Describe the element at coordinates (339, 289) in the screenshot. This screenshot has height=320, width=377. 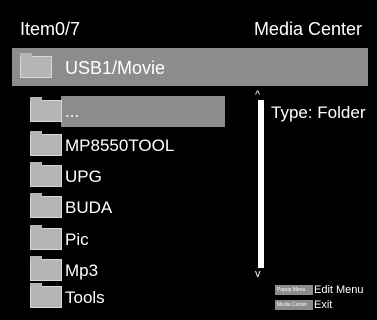
I see `hint-action-label: Edit Menu` at that location.